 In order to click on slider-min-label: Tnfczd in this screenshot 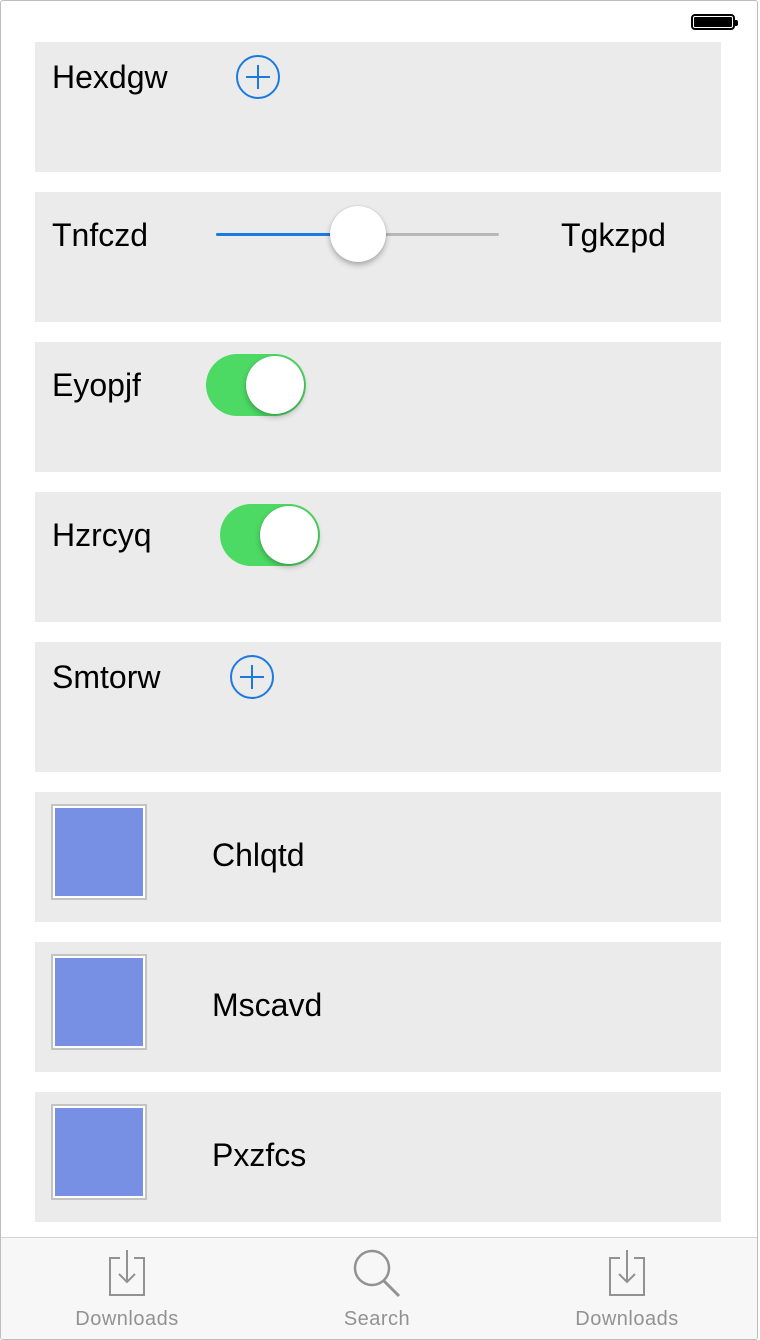, I will do `click(100, 235)`.